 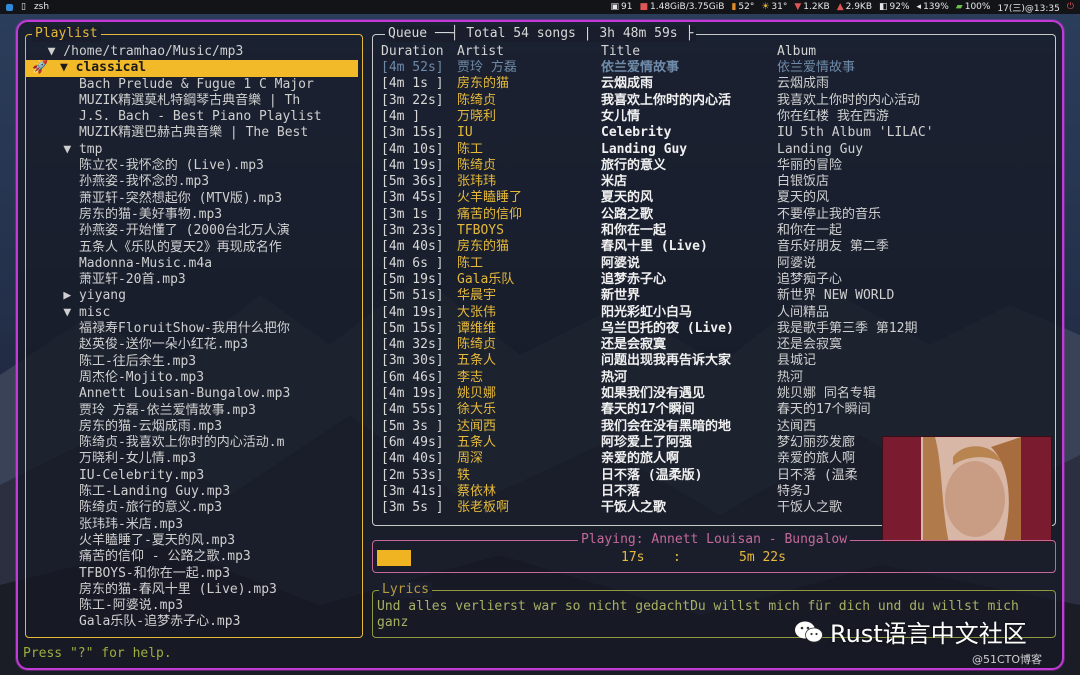 What do you see at coordinates (412, 361) in the screenshot?
I see `queue-duration: [3m 30s]` at bounding box center [412, 361].